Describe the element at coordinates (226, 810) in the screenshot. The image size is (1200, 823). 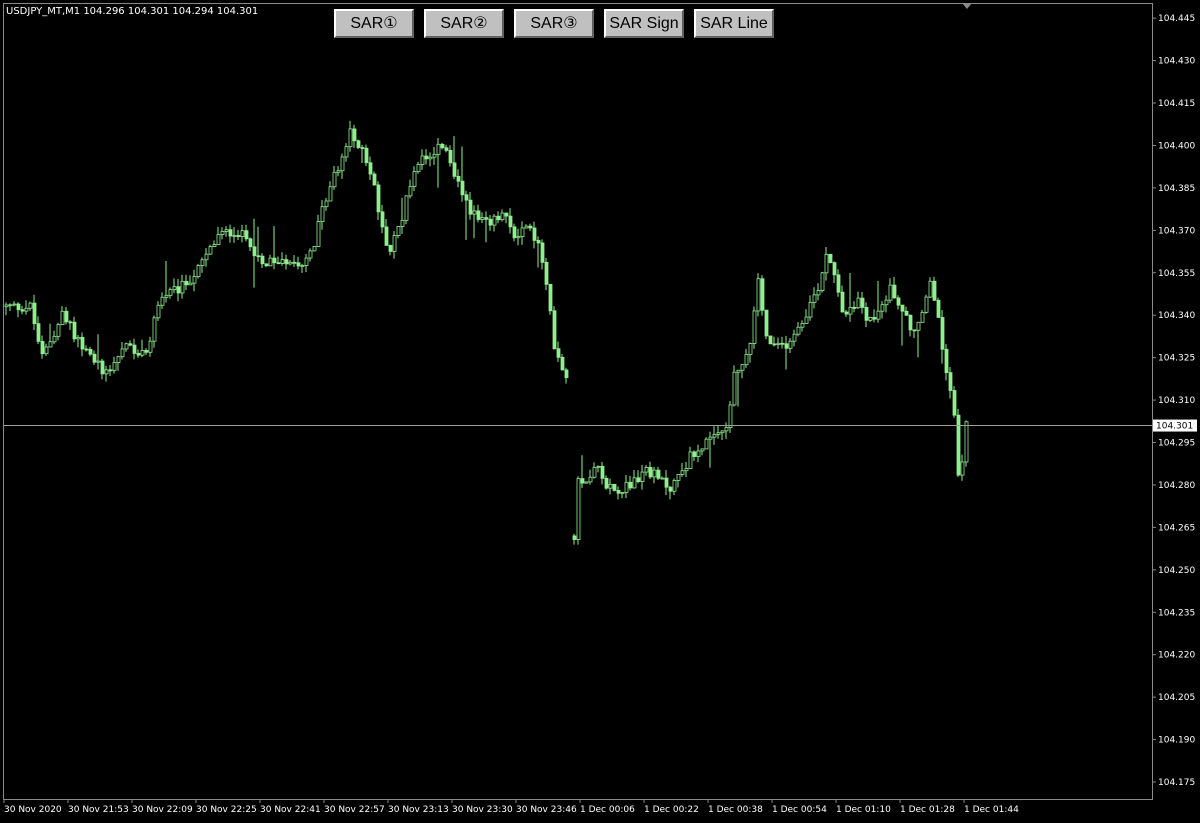
I see `x-axis-label: 30 Nov 22:25` at that location.